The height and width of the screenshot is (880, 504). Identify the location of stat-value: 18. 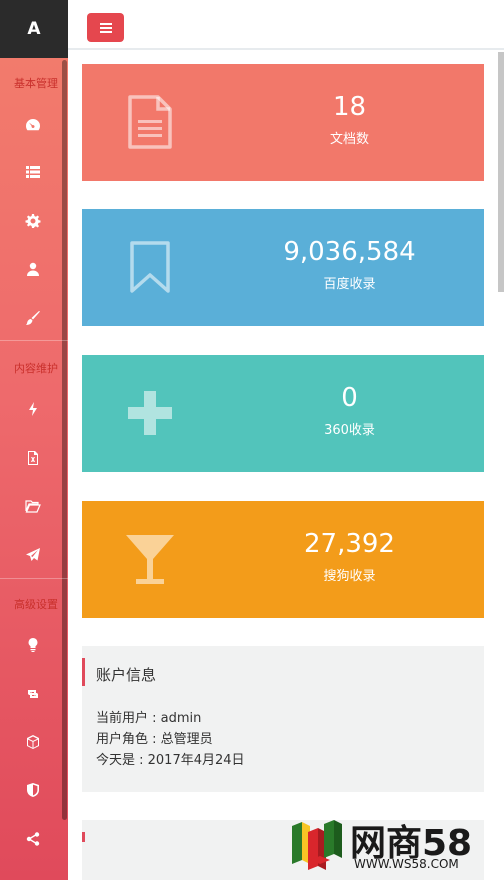
(349, 107).